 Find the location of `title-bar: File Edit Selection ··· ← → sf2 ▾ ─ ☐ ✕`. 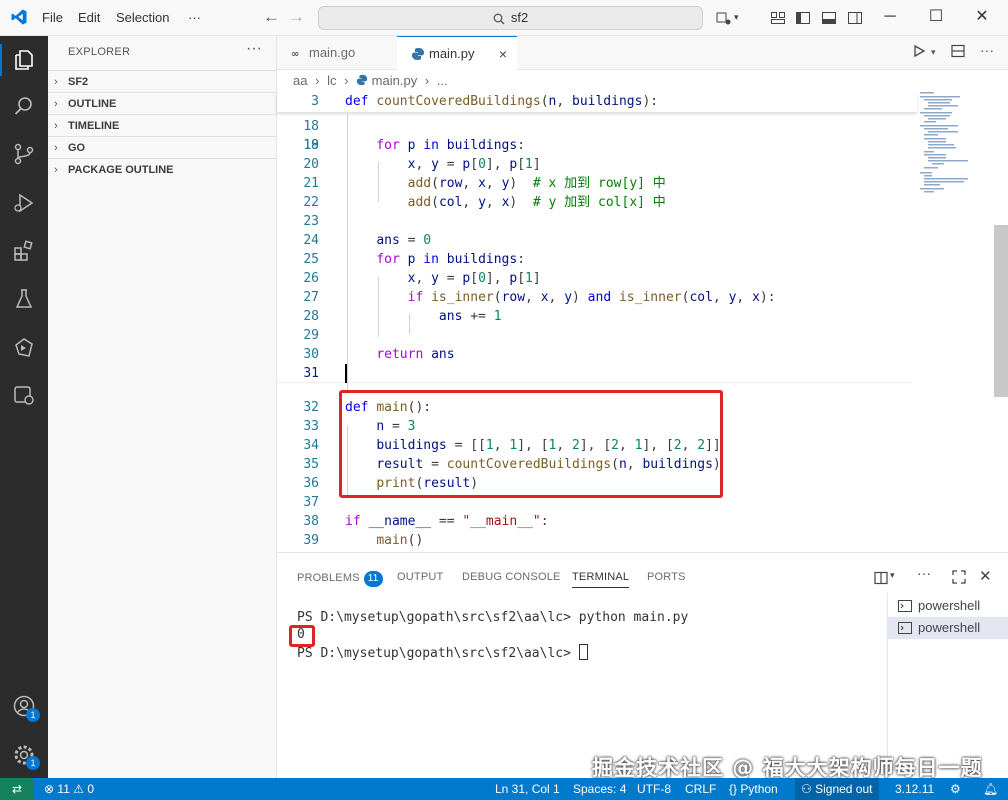

title-bar: File Edit Selection ··· ← → sf2 ▾ ─ ☐ ✕ is located at coordinates (504, 18).